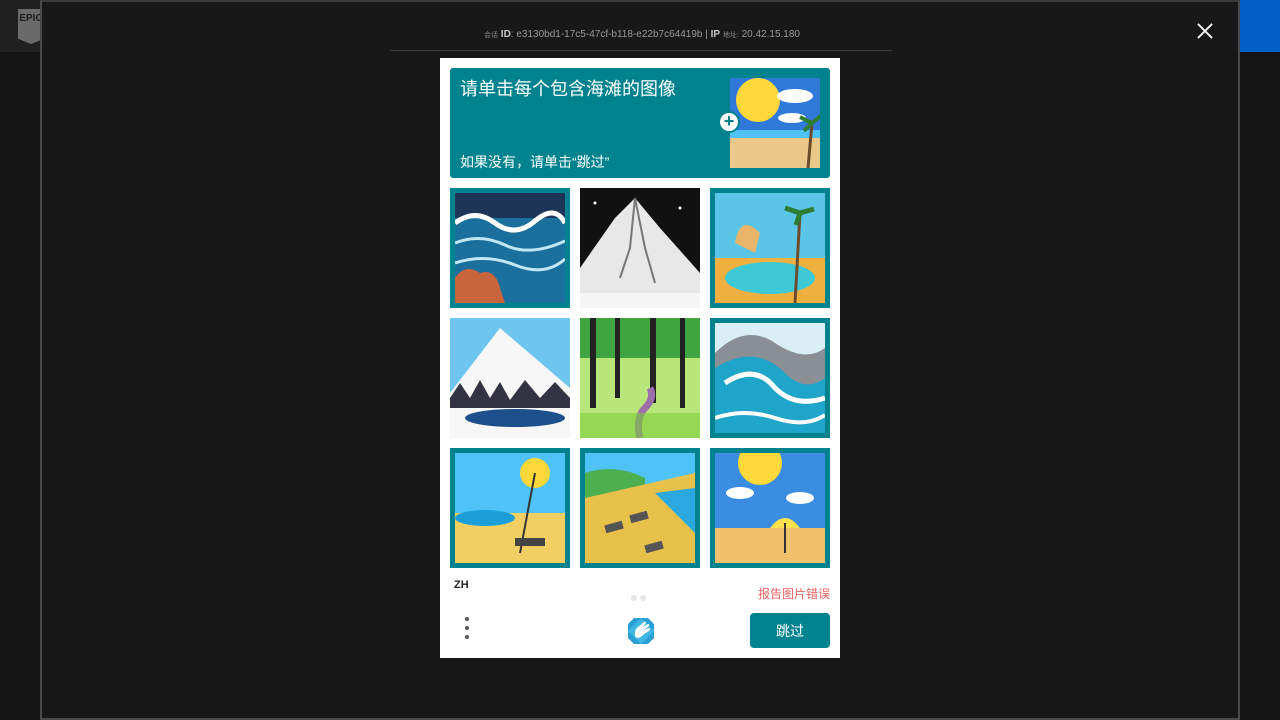 The image size is (1280, 720). I want to click on session-id-value: e3130bd1-17c5-47cf-b118-e22b7c64419b, so click(609, 34).